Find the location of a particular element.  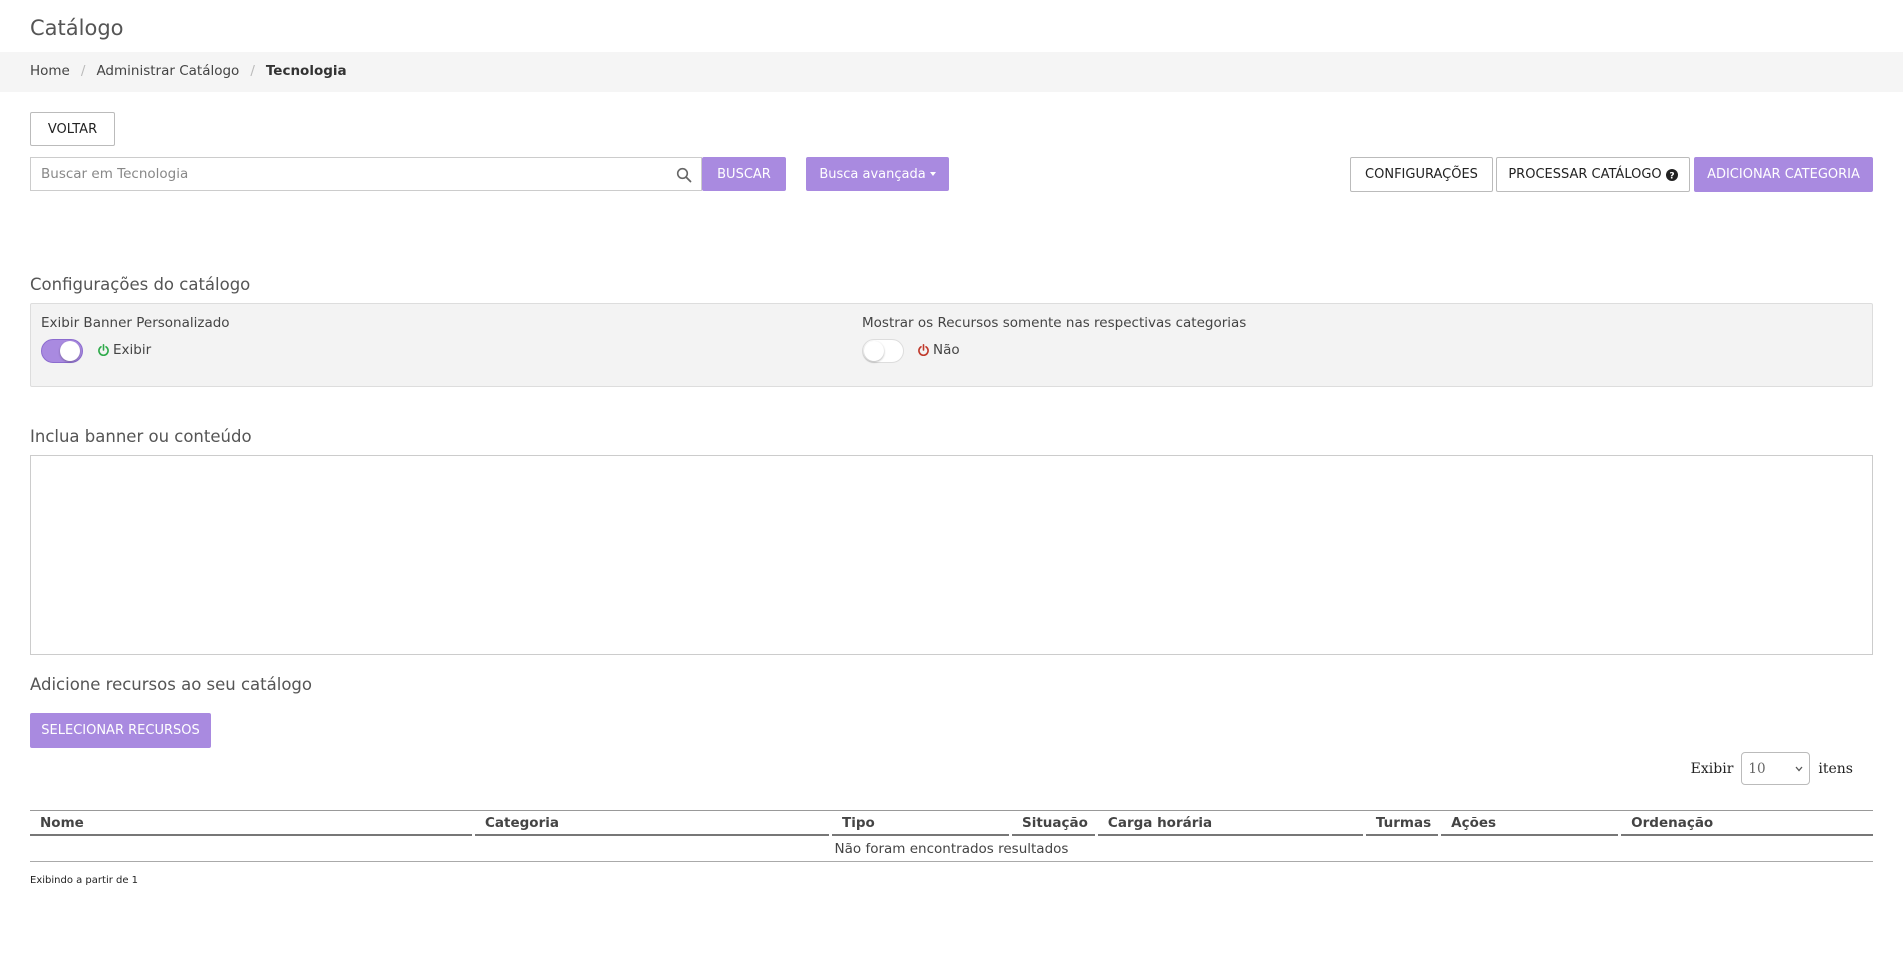

banner-status-text: Exibir is located at coordinates (132, 350).